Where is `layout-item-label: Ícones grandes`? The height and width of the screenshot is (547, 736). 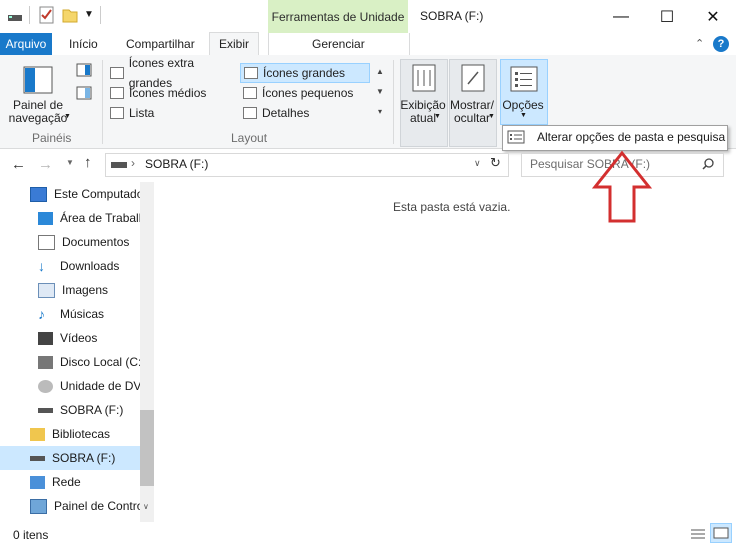
layout-item-label: Ícones grandes is located at coordinates (304, 73).